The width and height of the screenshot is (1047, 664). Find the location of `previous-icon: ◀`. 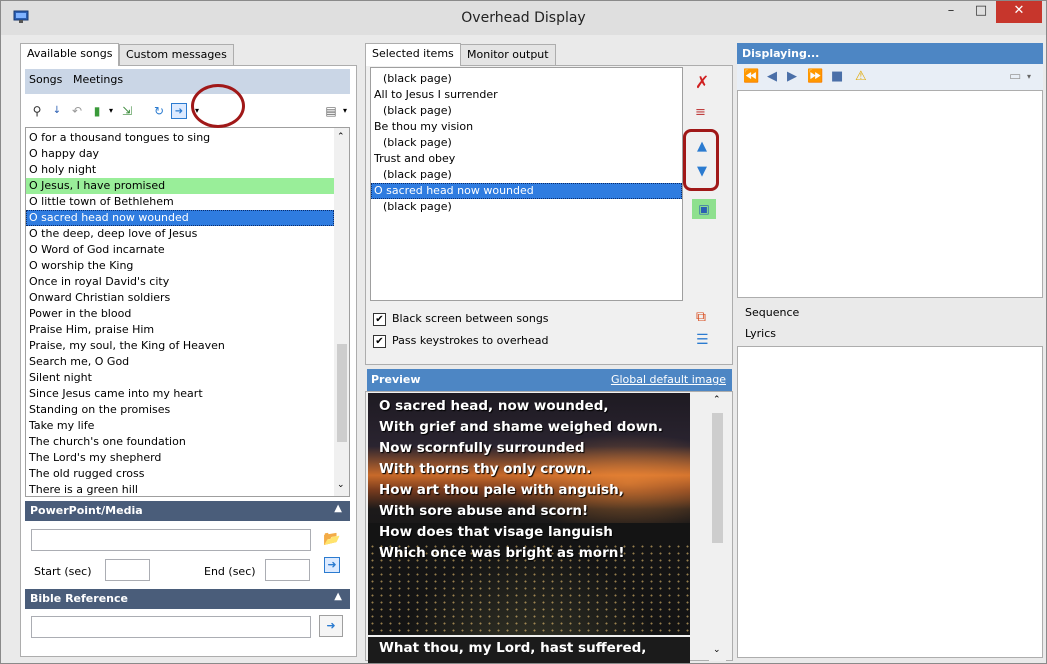

previous-icon: ◀ is located at coordinates (772, 77).